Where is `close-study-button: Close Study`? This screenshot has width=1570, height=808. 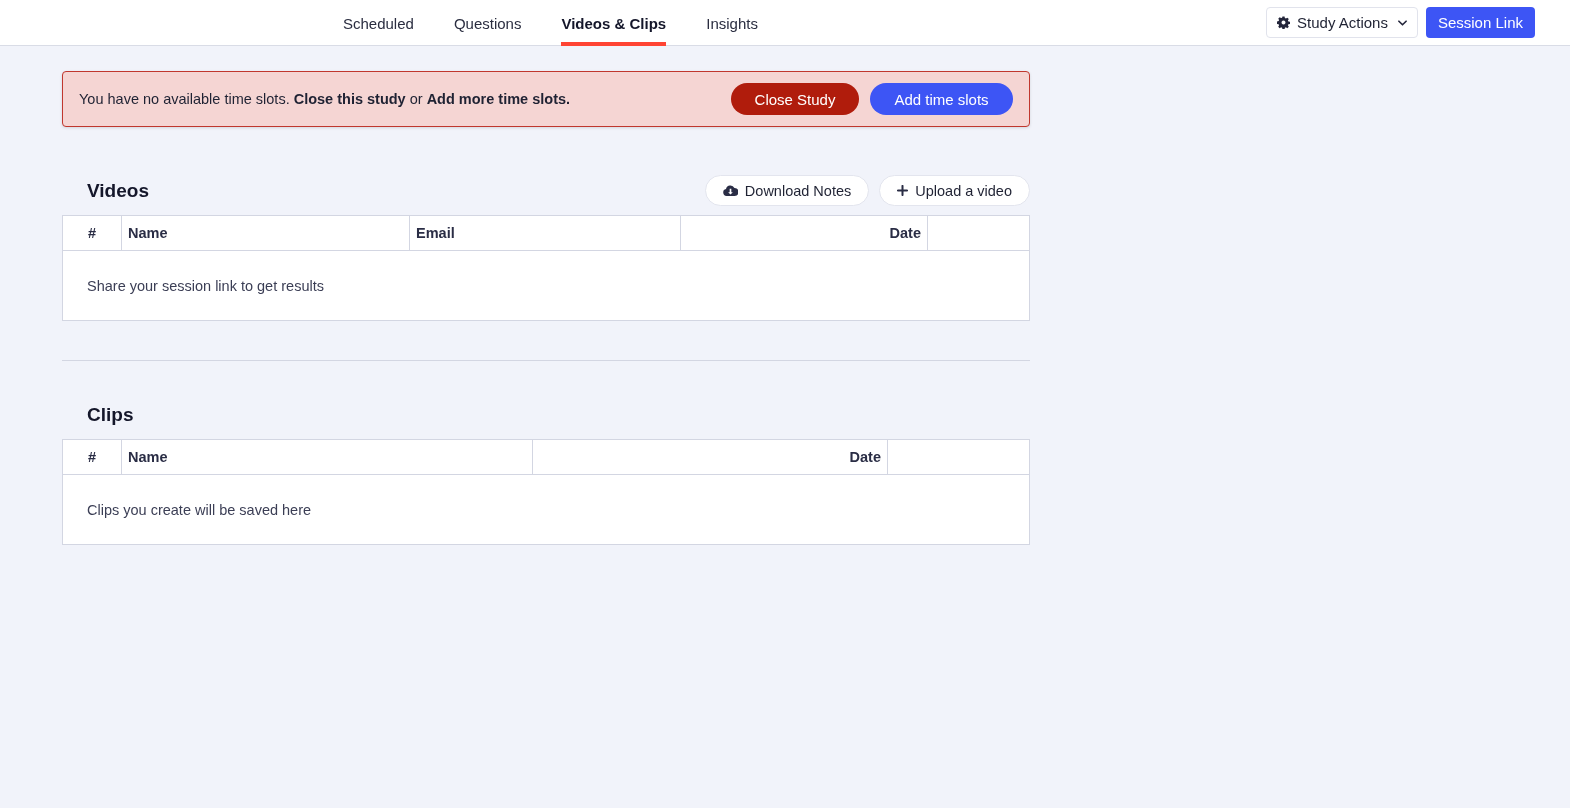
close-study-button: Close Study is located at coordinates (795, 99).